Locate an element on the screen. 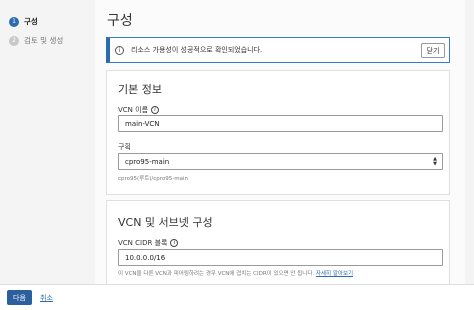 The image size is (474, 310). step-number-2: 2 is located at coordinates (14, 40).